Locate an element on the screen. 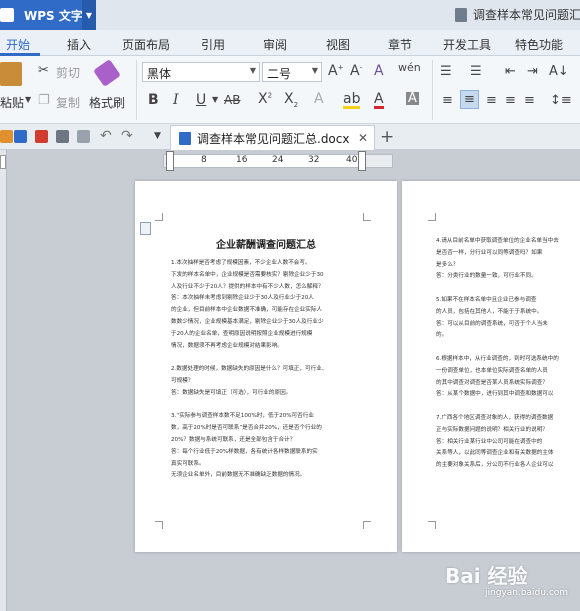 This screenshot has height=611, width=580. document-icon is located at coordinates (185, 138).